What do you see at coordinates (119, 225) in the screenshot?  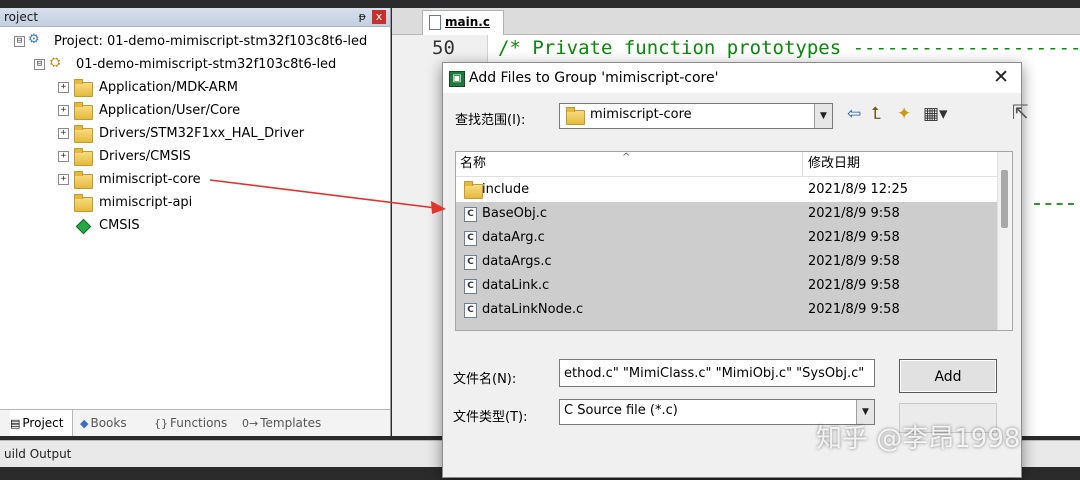 I see `tree-item-label: CMSIS` at bounding box center [119, 225].